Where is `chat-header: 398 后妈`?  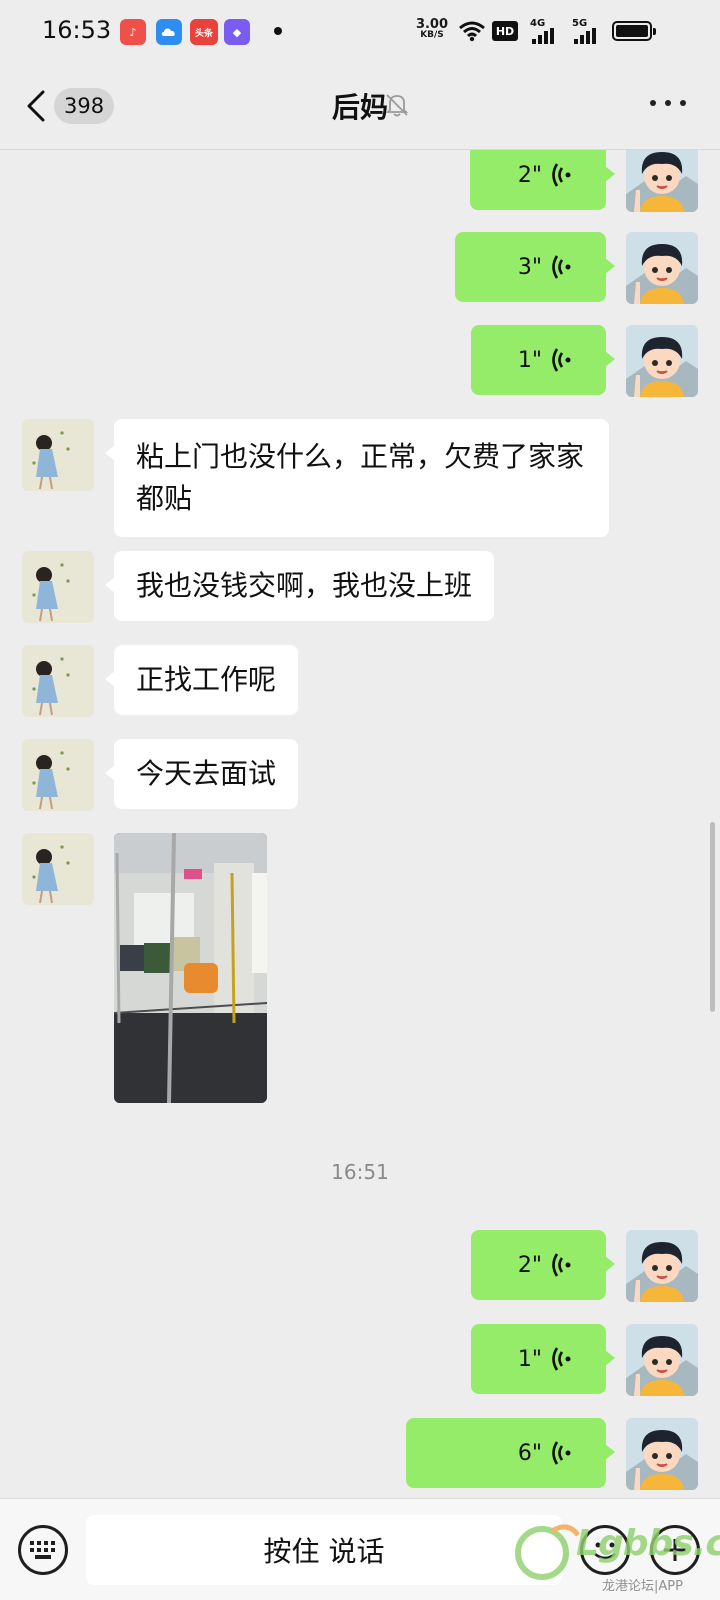 chat-header: 398 后妈 is located at coordinates (360, 106).